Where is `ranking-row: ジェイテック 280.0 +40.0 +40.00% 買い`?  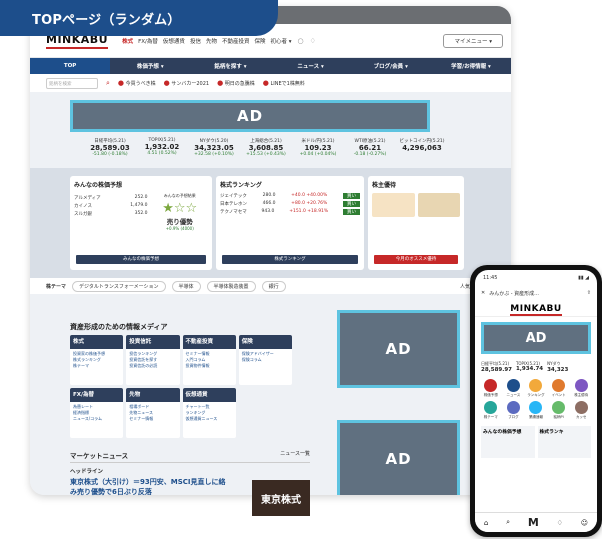
ranking-row: ジェイテック 280.0 +40.0 +40.00% 買い is located at coordinates (290, 196).